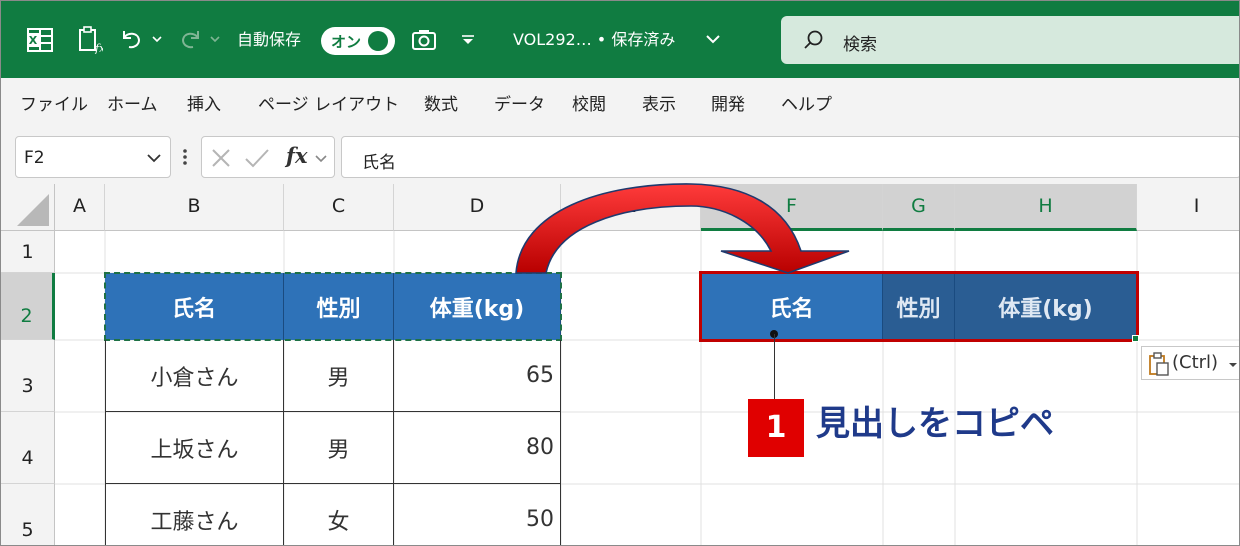  Describe the element at coordinates (682, 228) in the screenshot. I see `copy-arrow` at that location.